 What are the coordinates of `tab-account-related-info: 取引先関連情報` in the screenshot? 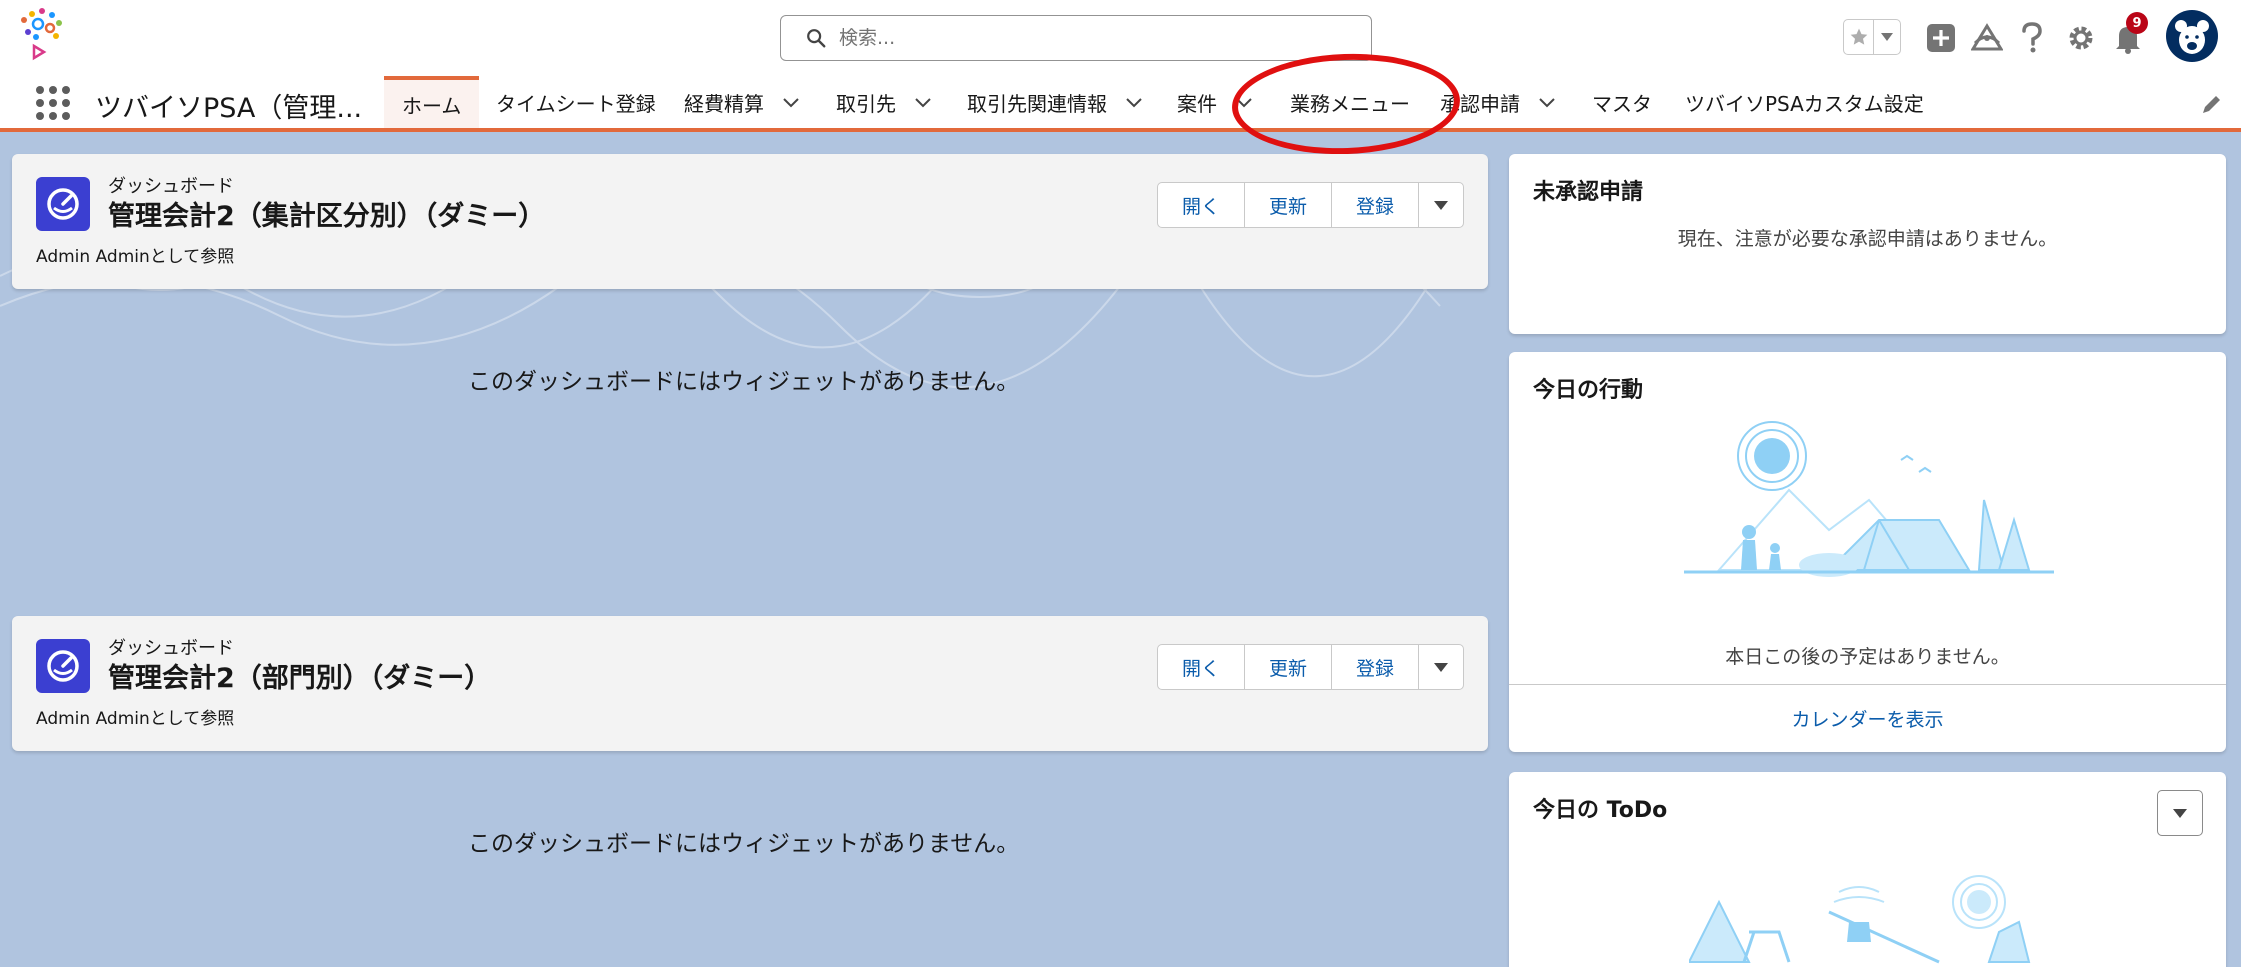 It's located at (1055, 102).